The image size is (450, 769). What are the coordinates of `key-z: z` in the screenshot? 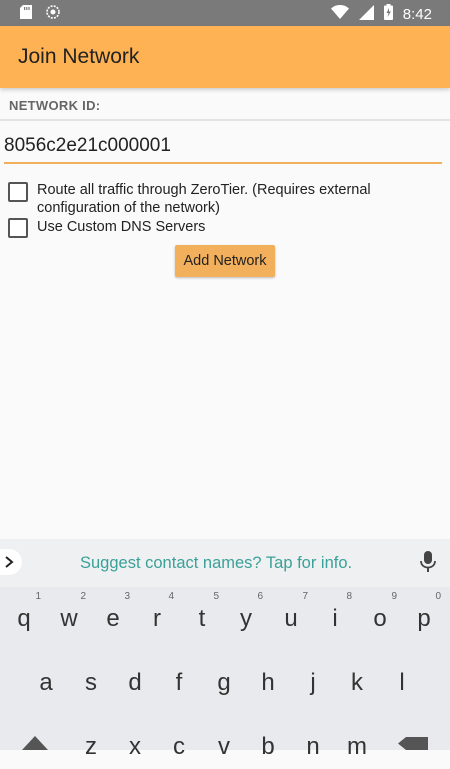 It's located at (91, 747).